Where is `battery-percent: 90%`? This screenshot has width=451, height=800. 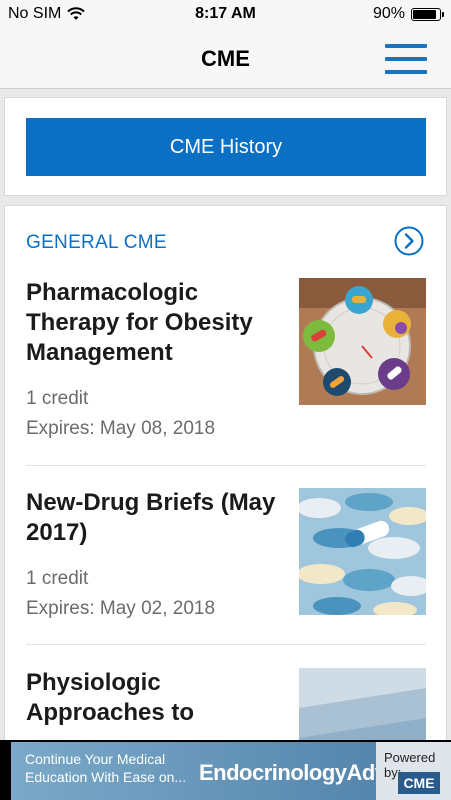 battery-percent: 90% is located at coordinates (388, 13).